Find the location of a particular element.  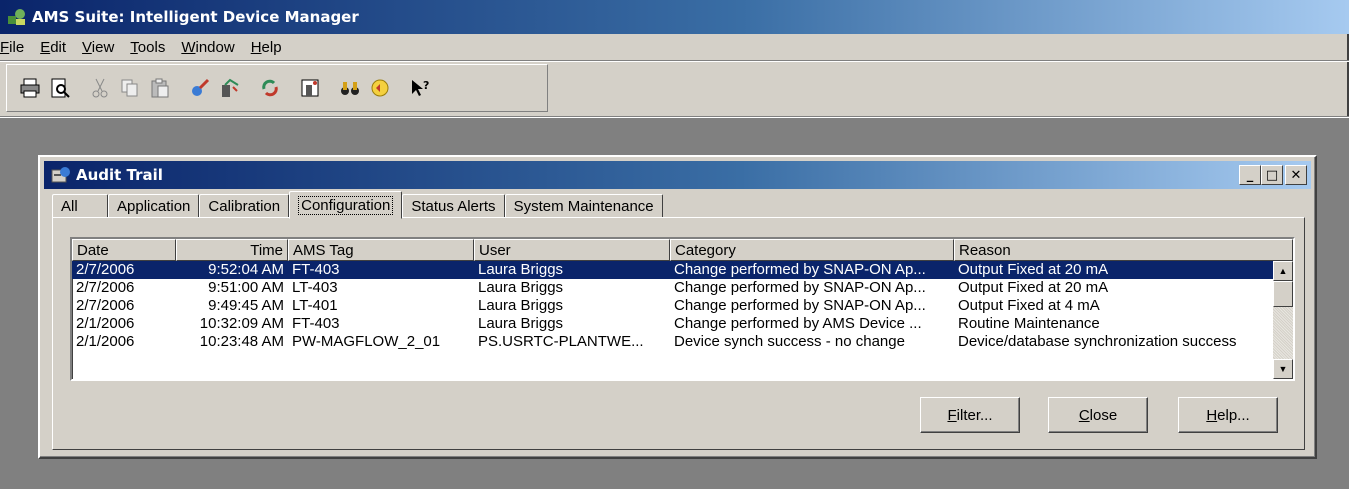

menu-file: File is located at coordinates (16, 47).